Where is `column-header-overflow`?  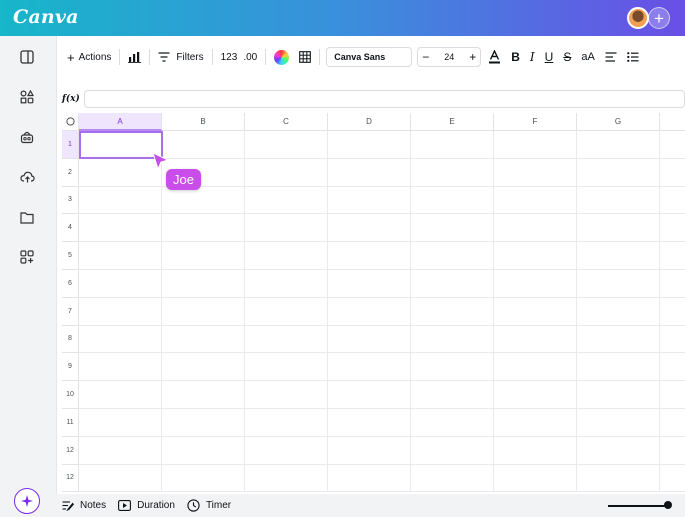 column-header-overflow is located at coordinates (672, 122).